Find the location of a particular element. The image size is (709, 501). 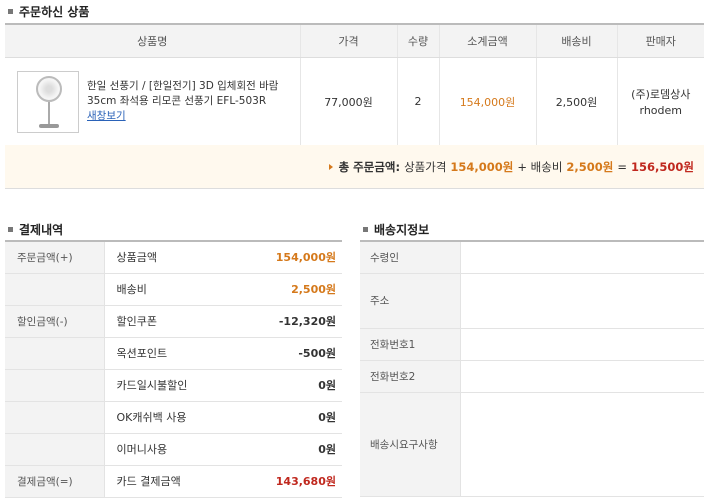

shipping-cell: 2,500원 is located at coordinates (576, 102).